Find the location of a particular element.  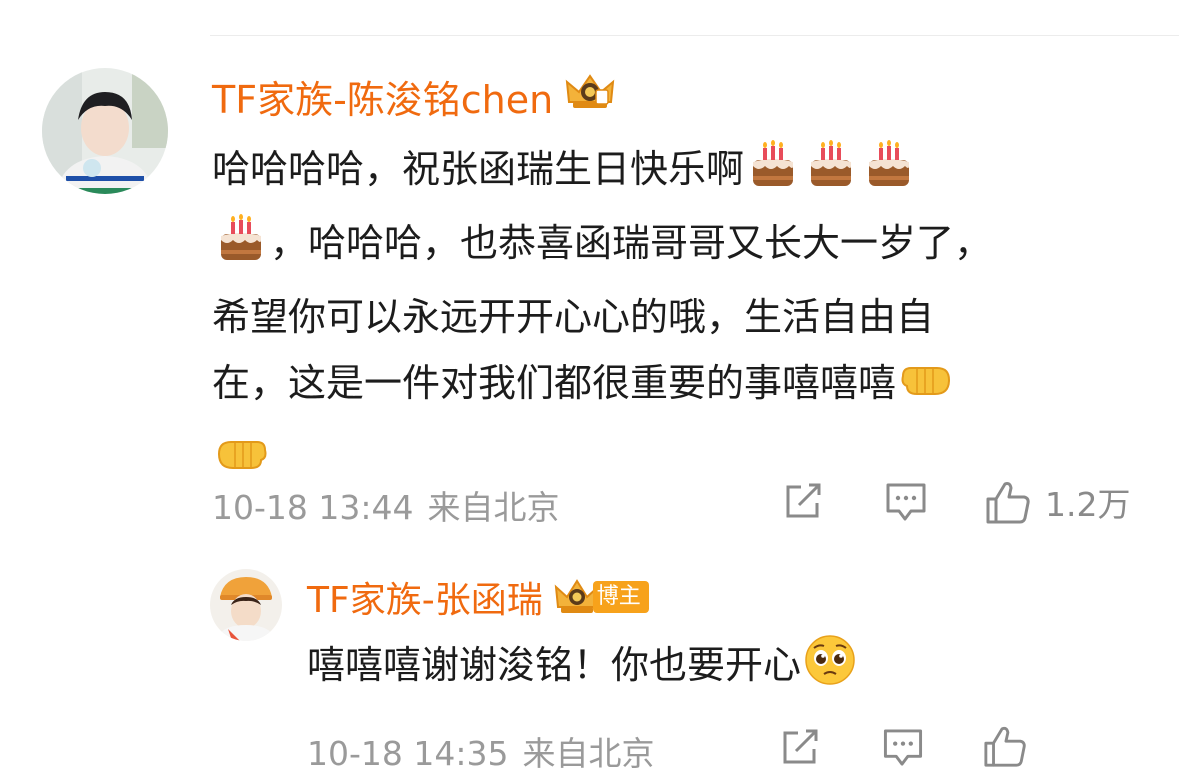

comment-text-segment: 希望你可以永远开开心心的哦，生活自由自 is located at coordinates (573, 317).